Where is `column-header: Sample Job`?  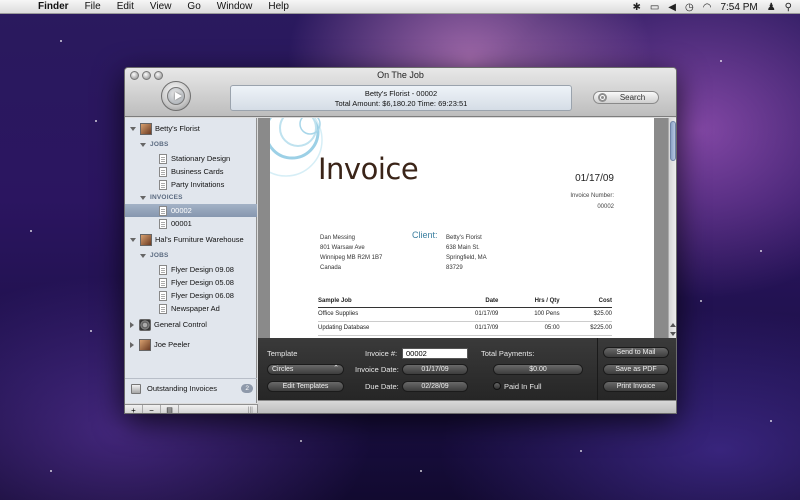
column-header: Sample Job is located at coordinates (380, 302).